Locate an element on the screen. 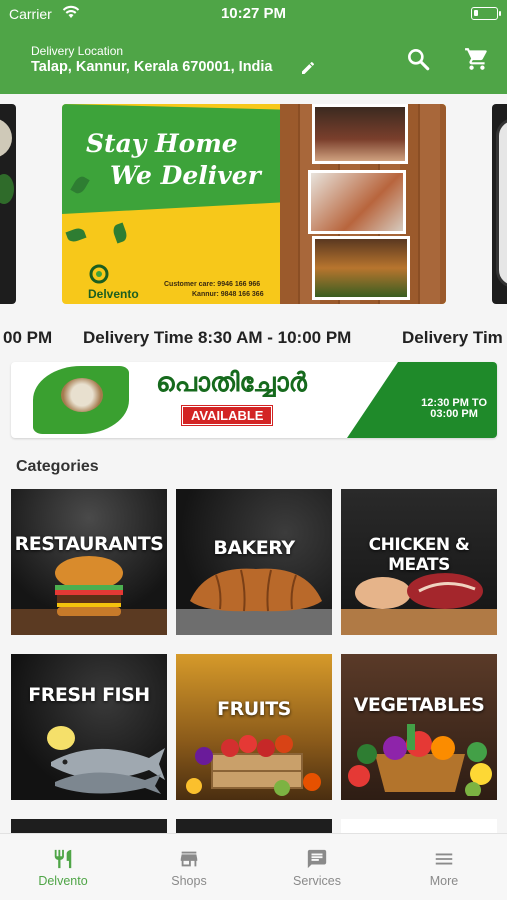  category-label: RESTAURANTS is located at coordinates (89, 544).